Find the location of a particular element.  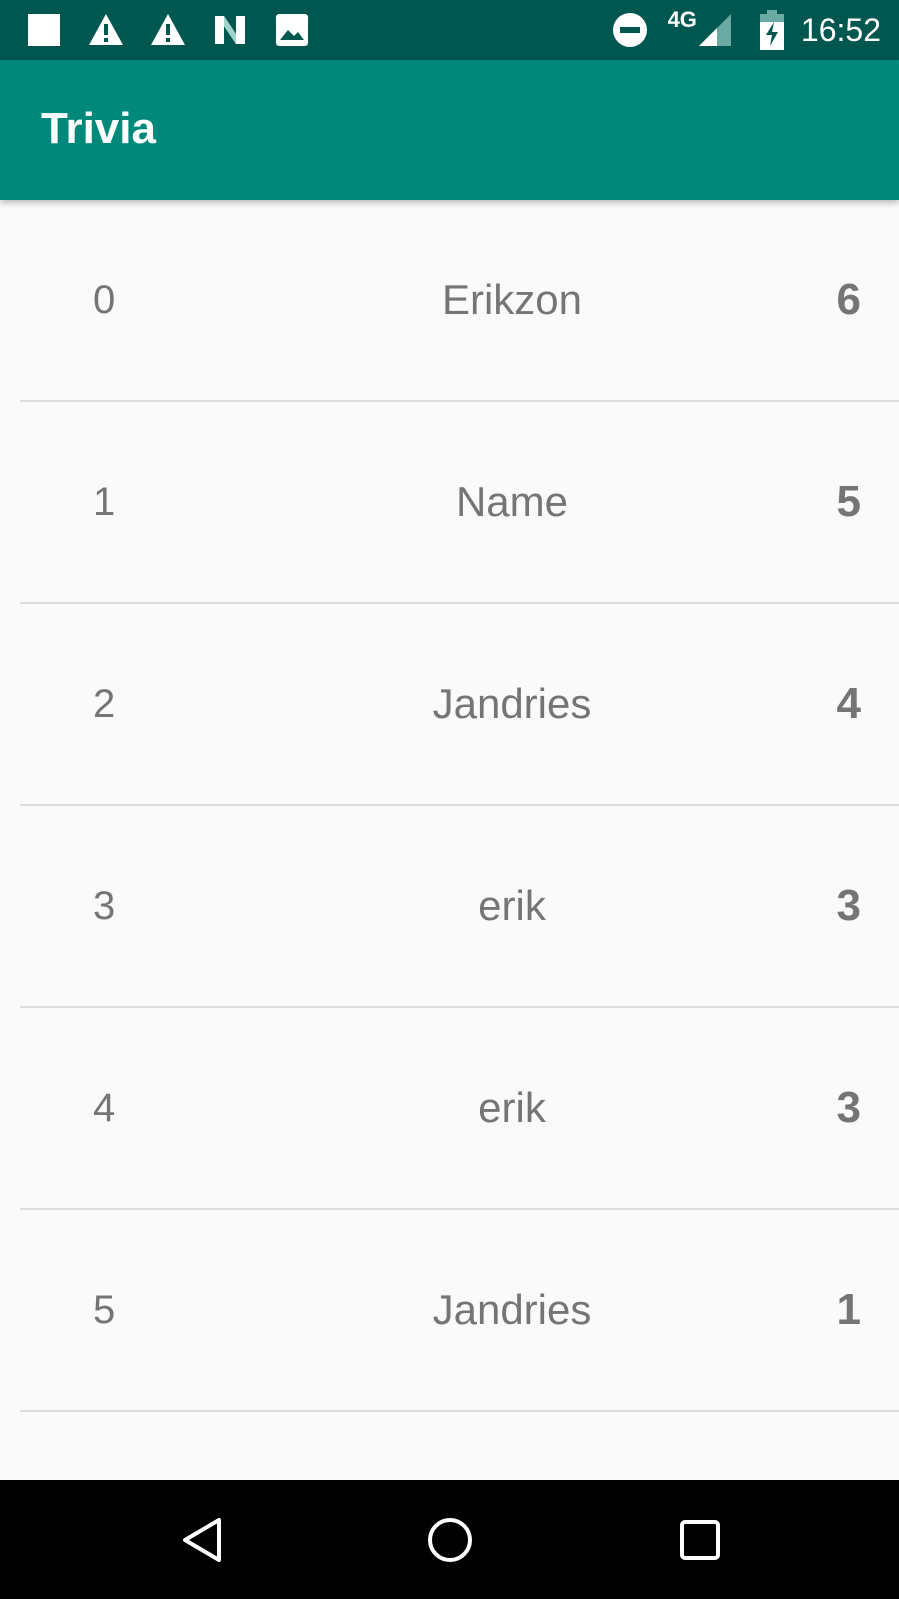

list-item: 0 Erikzon 6 is located at coordinates (449, 301).